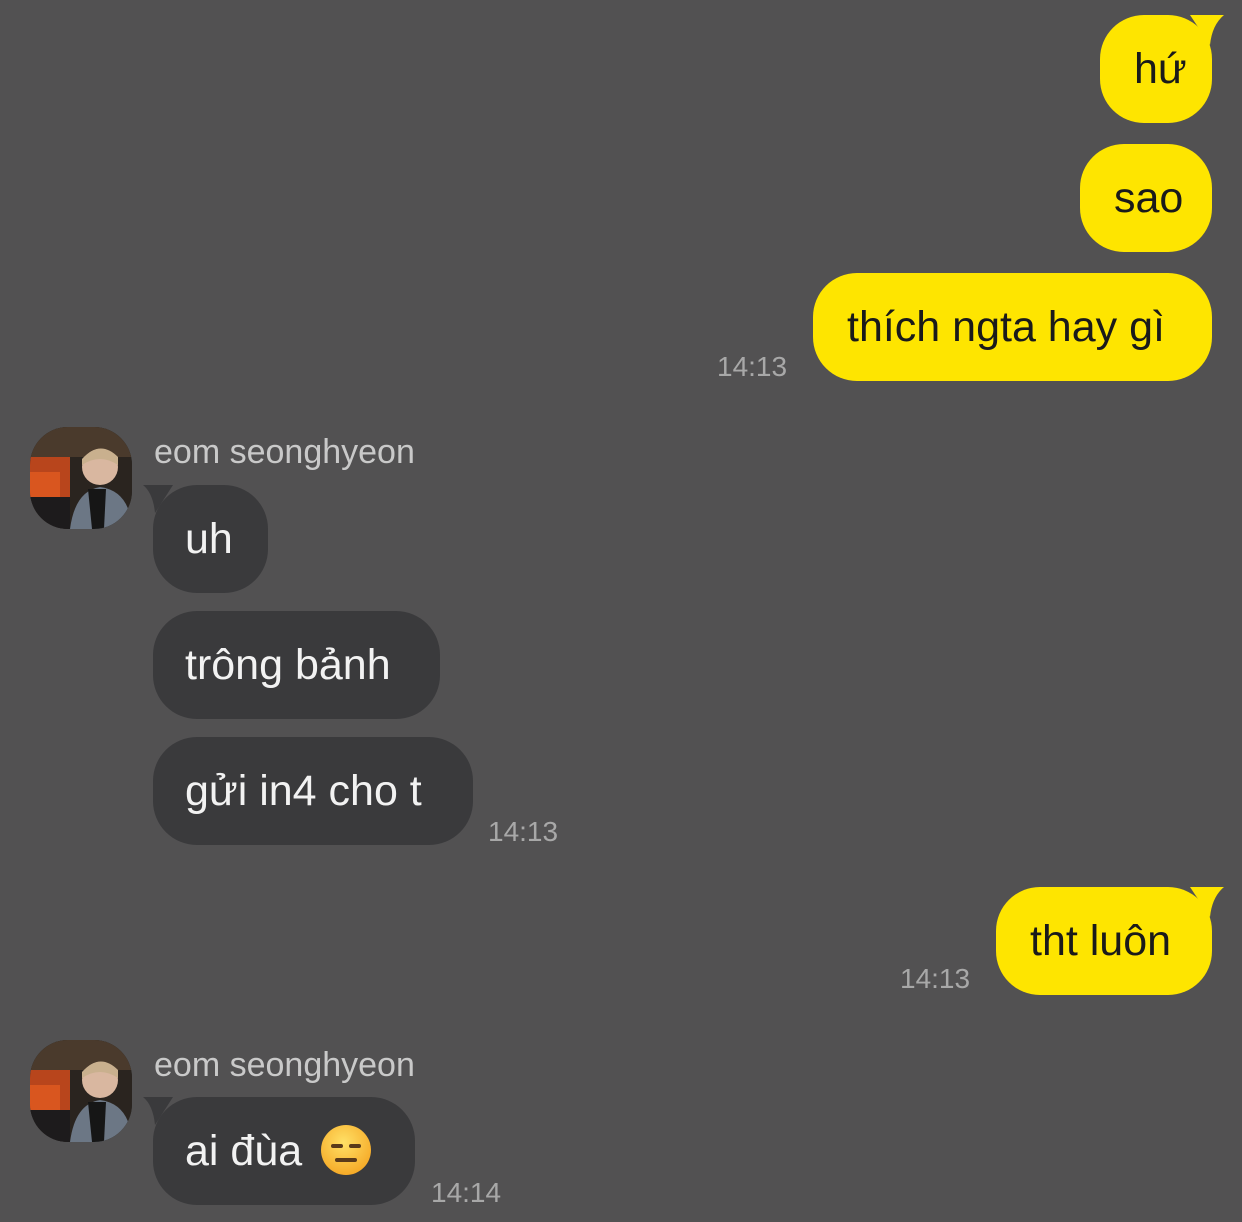  What do you see at coordinates (466, 1192) in the screenshot?
I see `message-timestamp: 14:14` at bounding box center [466, 1192].